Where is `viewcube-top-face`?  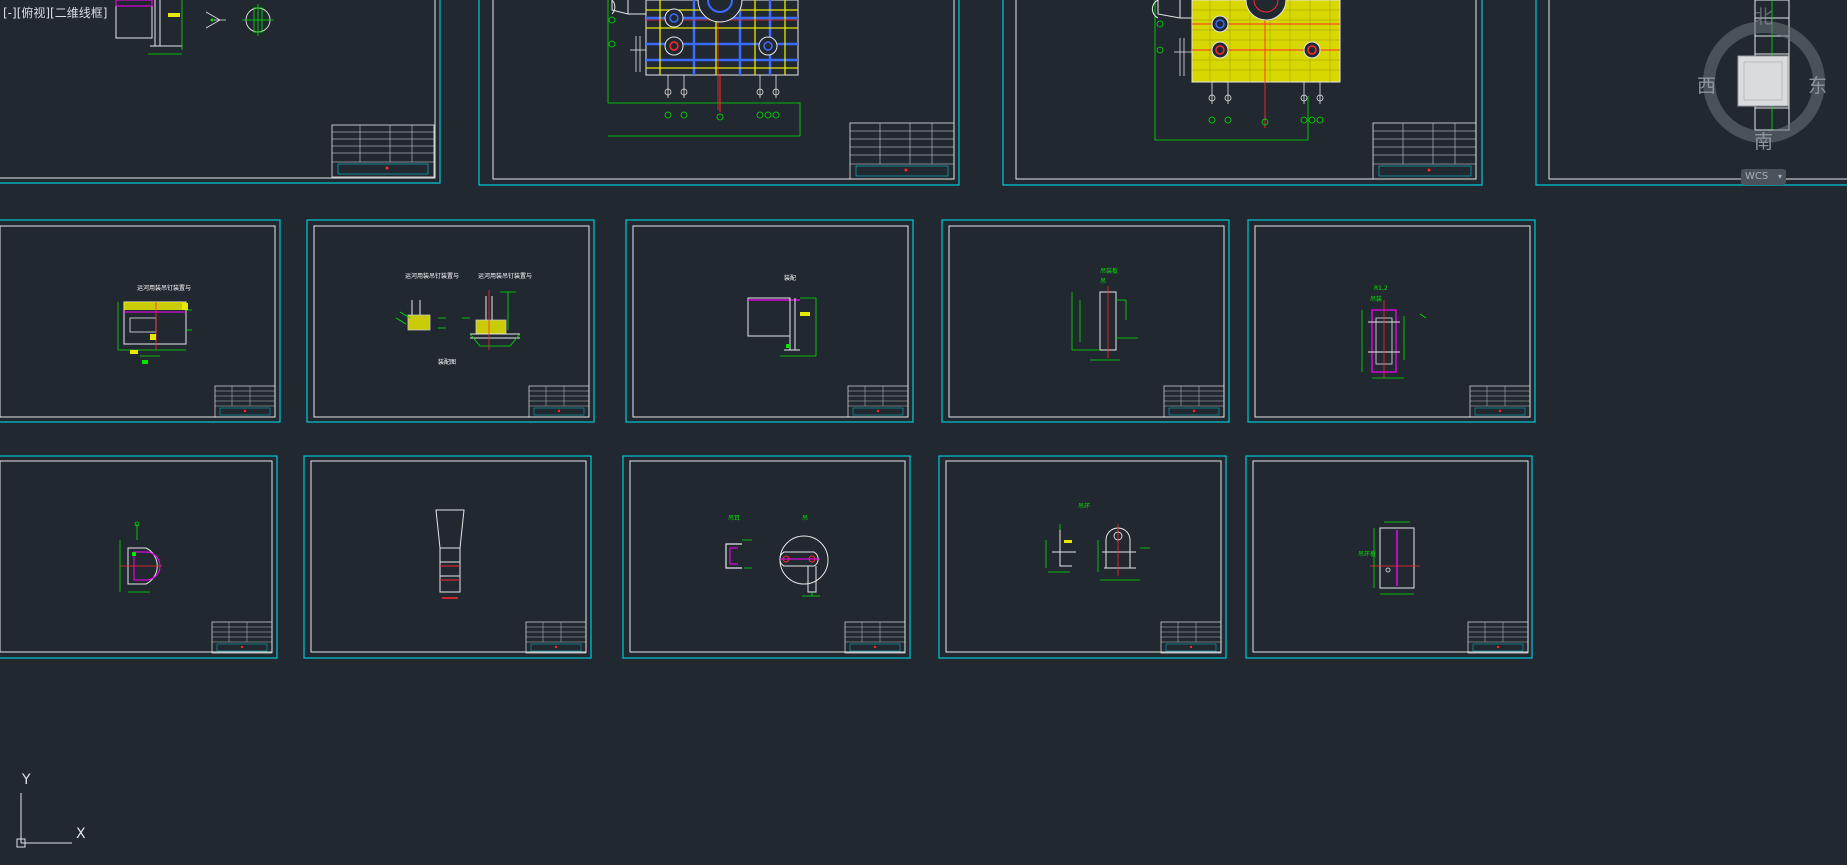
viewcube-top-face is located at coordinates (1763, 81).